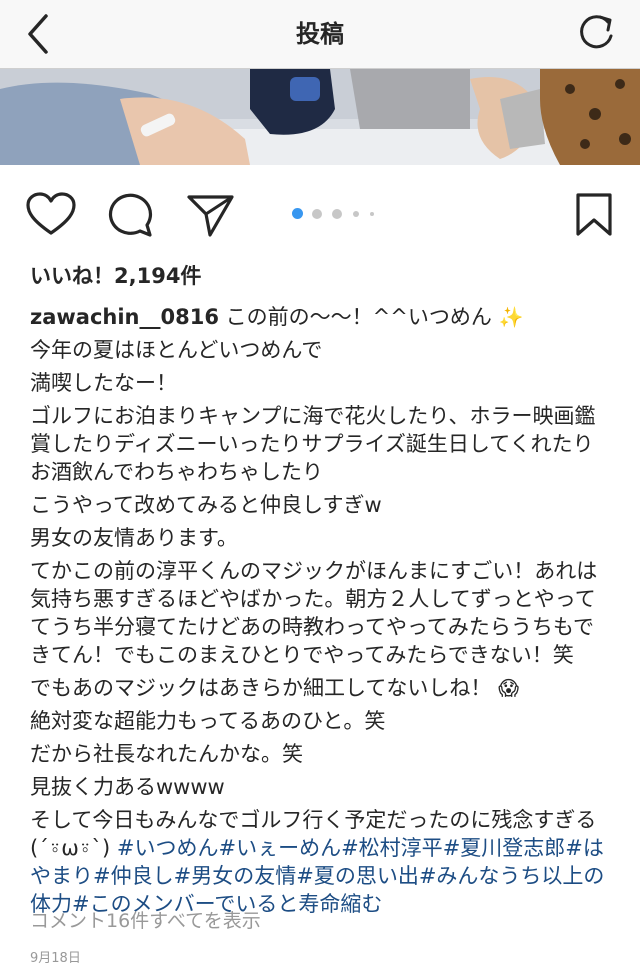  I want to click on hashtag-link: #夏川登志郎, so click(504, 848).